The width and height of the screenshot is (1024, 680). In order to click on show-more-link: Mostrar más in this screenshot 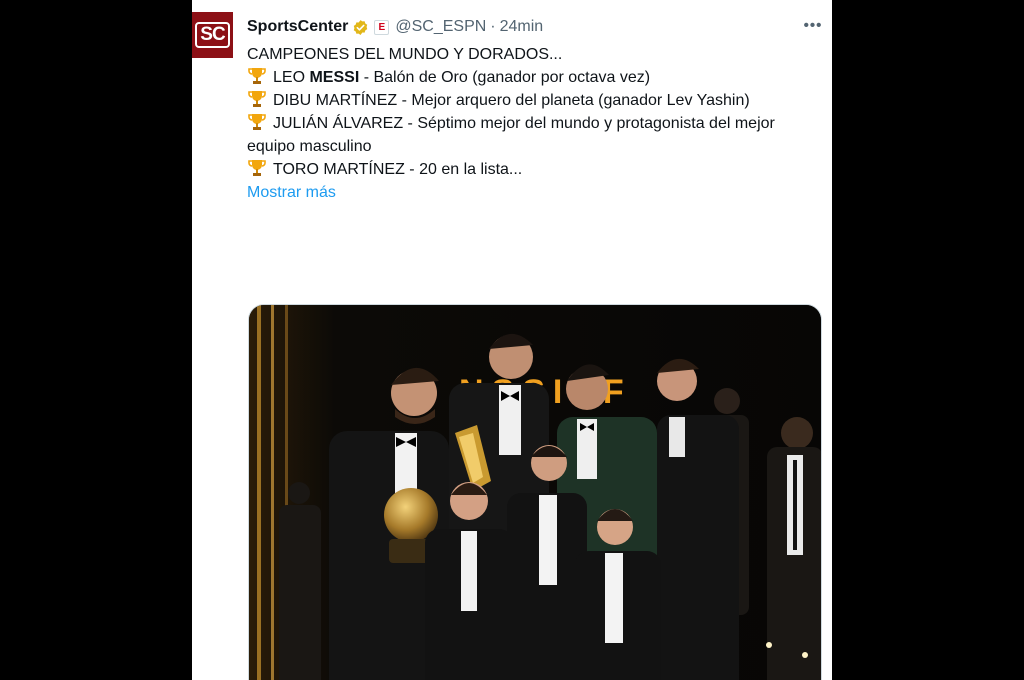, I will do `click(534, 192)`.